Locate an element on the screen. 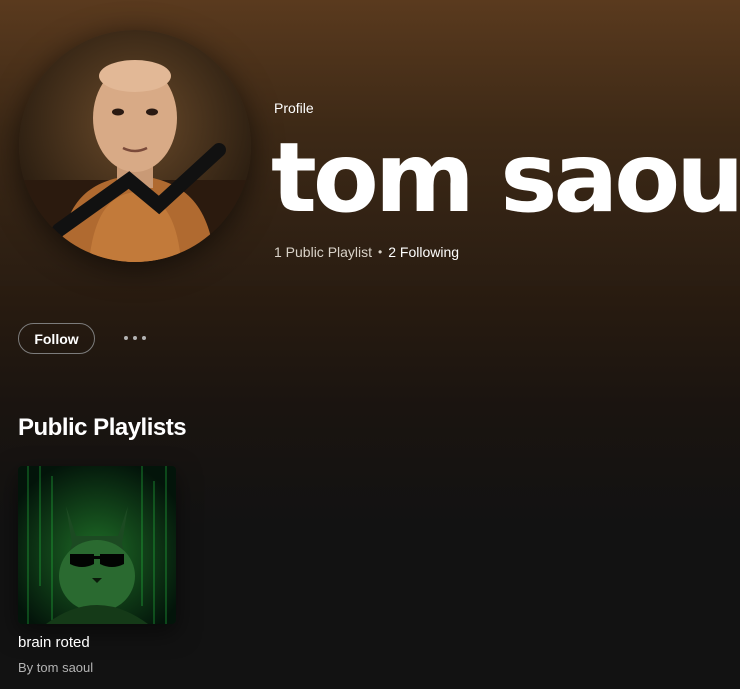 Image resolution: width=740 pixels, height=689 pixels. public-playlist-count: 1 Public Playlist is located at coordinates (323, 252).